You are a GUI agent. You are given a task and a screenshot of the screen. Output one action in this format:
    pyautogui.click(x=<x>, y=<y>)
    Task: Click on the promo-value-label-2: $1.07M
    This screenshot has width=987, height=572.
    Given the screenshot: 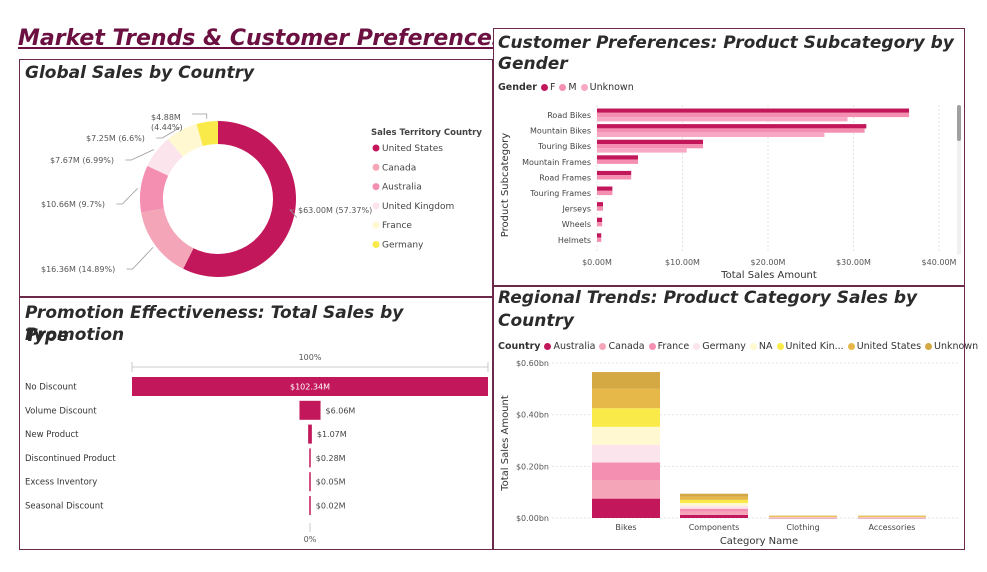 What is the action you would take?
    pyautogui.click(x=332, y=434)
    